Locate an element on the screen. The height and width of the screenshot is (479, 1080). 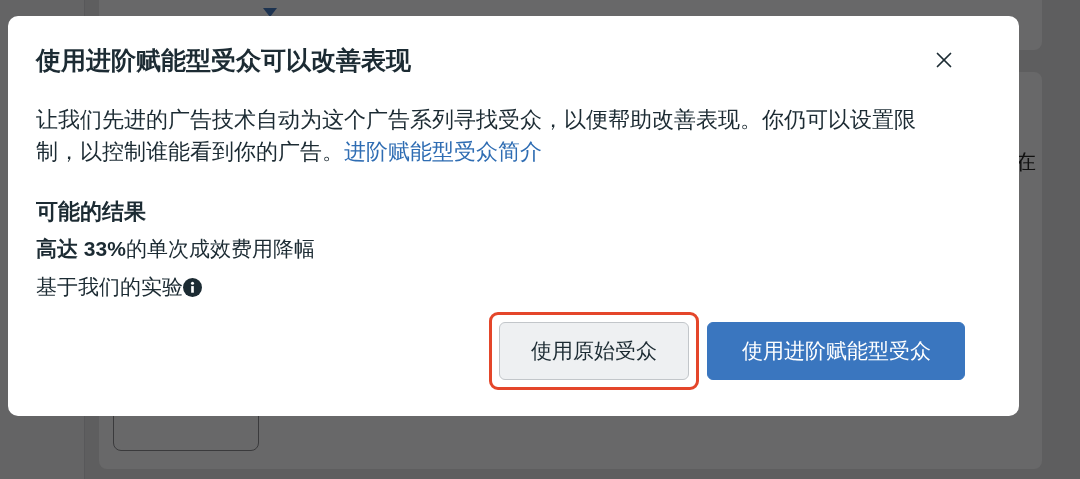
description-text: 让我们先进的广告技术自动为这个广告系列寻找受众，以便帮助改善表现。你仍可以设置限制，以控制谁能看到你的广告。进阶赋能型受众简介 is located at coordinates (476, 136).